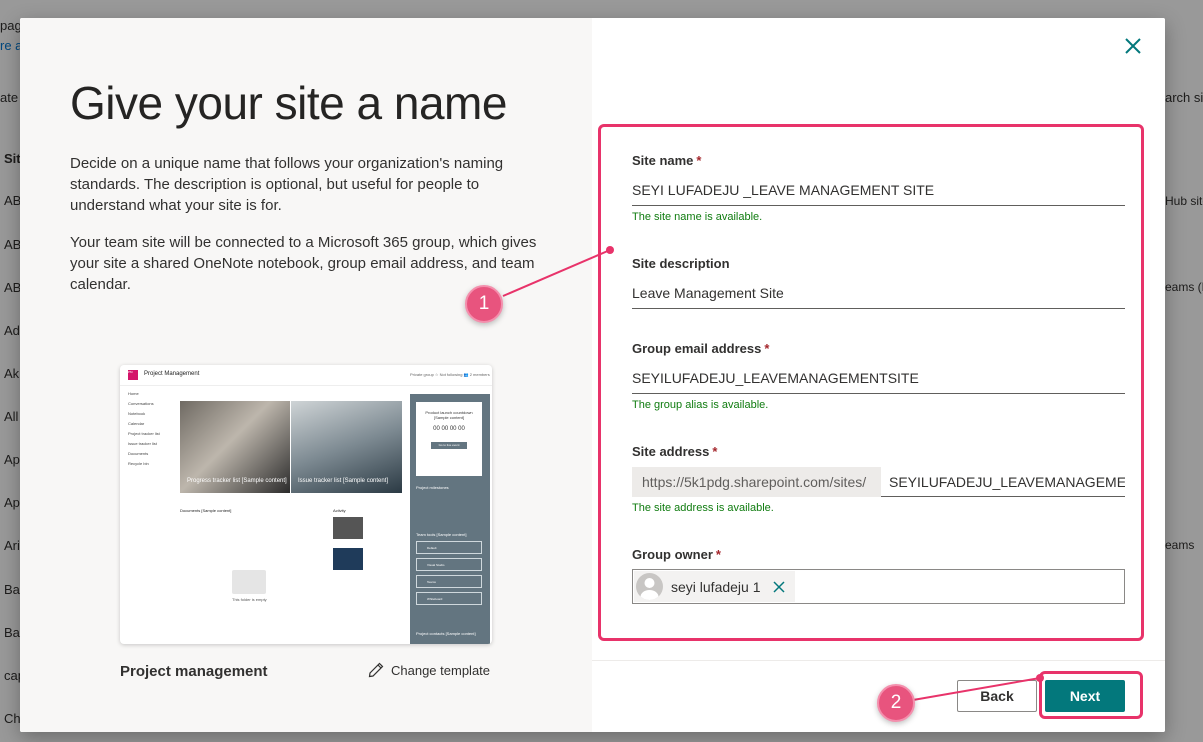 The width and height of the screenshot is (1203, 742). Describe the element at coordinates (172, 374) in the screenshot. I see `preview-site-name: Project Management` at that location.